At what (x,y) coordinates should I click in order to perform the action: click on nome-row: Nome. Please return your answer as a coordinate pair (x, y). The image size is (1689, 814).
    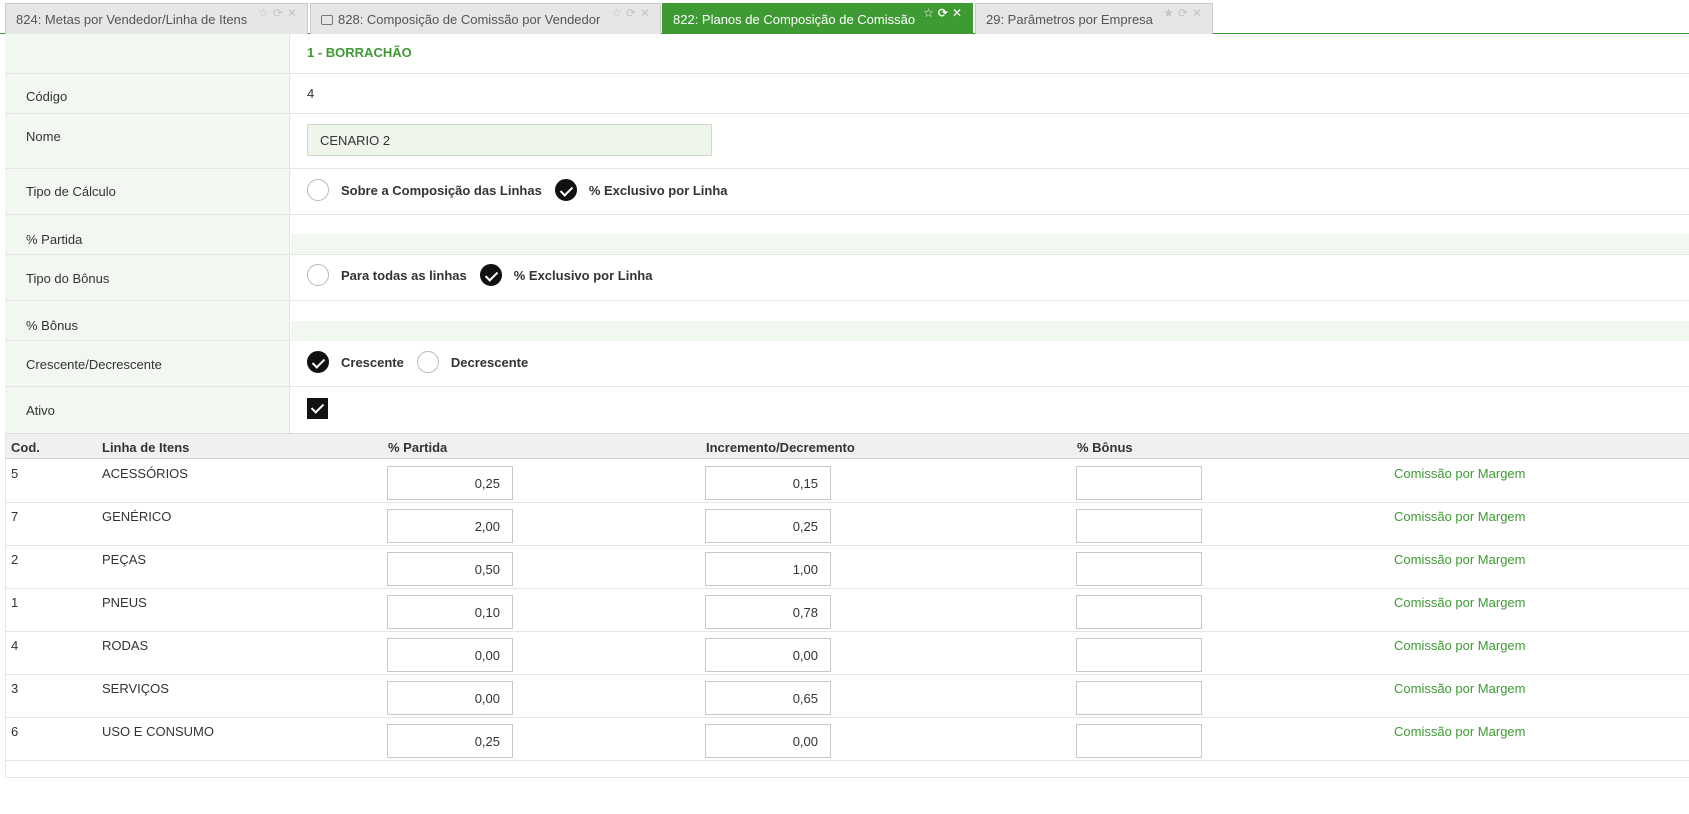
    Looking at the image, I should click on (847, 141).